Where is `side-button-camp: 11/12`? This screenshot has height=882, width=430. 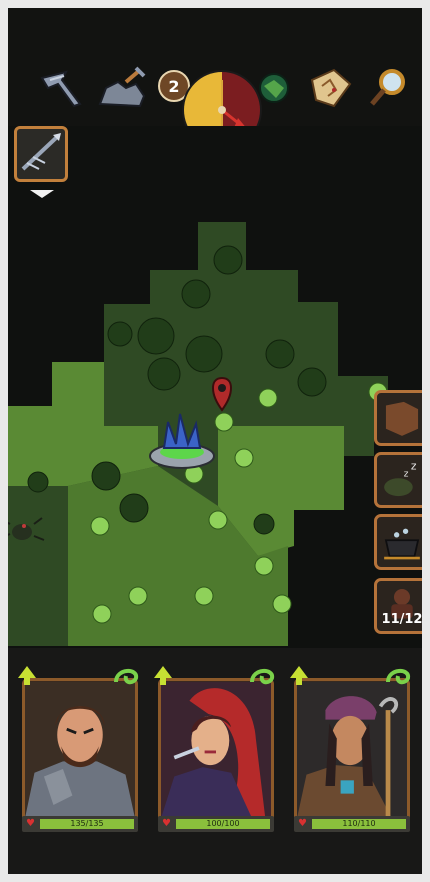
side-button-camp: 11/12 is located at coordinates (398, 606).